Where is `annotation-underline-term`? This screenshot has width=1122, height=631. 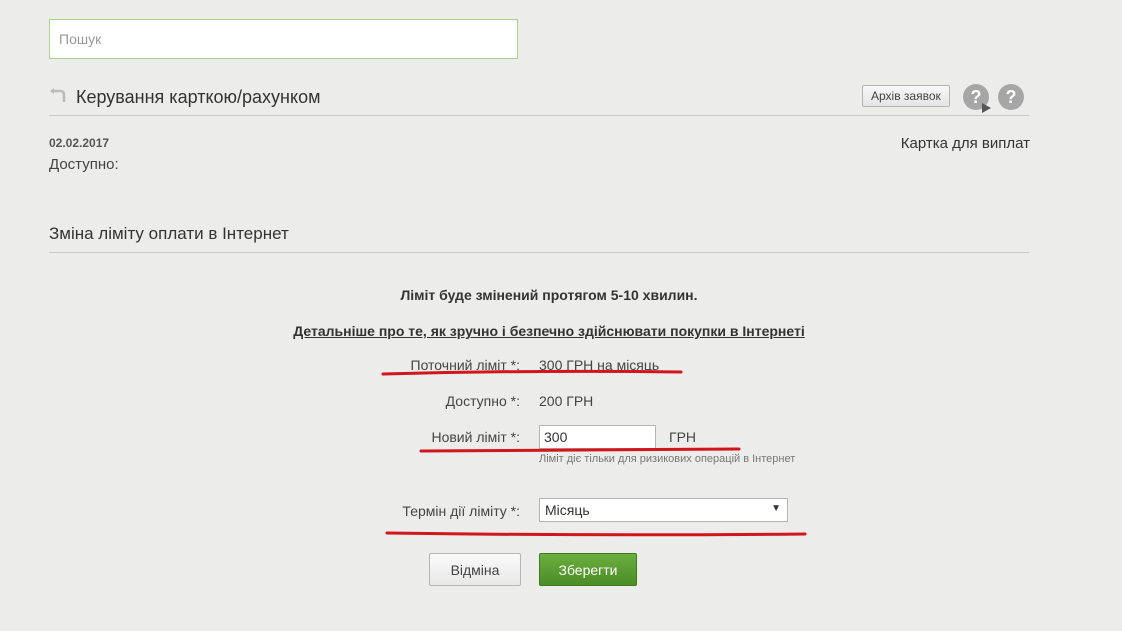
annotation-underline-term is located at coordinates (596, 534).